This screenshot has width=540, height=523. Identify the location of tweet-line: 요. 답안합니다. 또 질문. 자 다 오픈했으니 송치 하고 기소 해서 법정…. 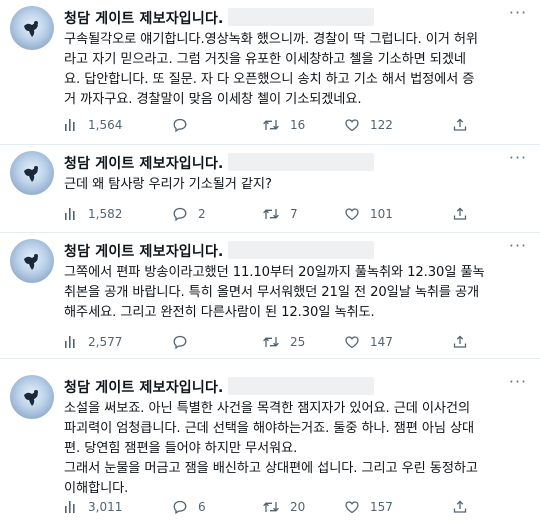
(269, 79).